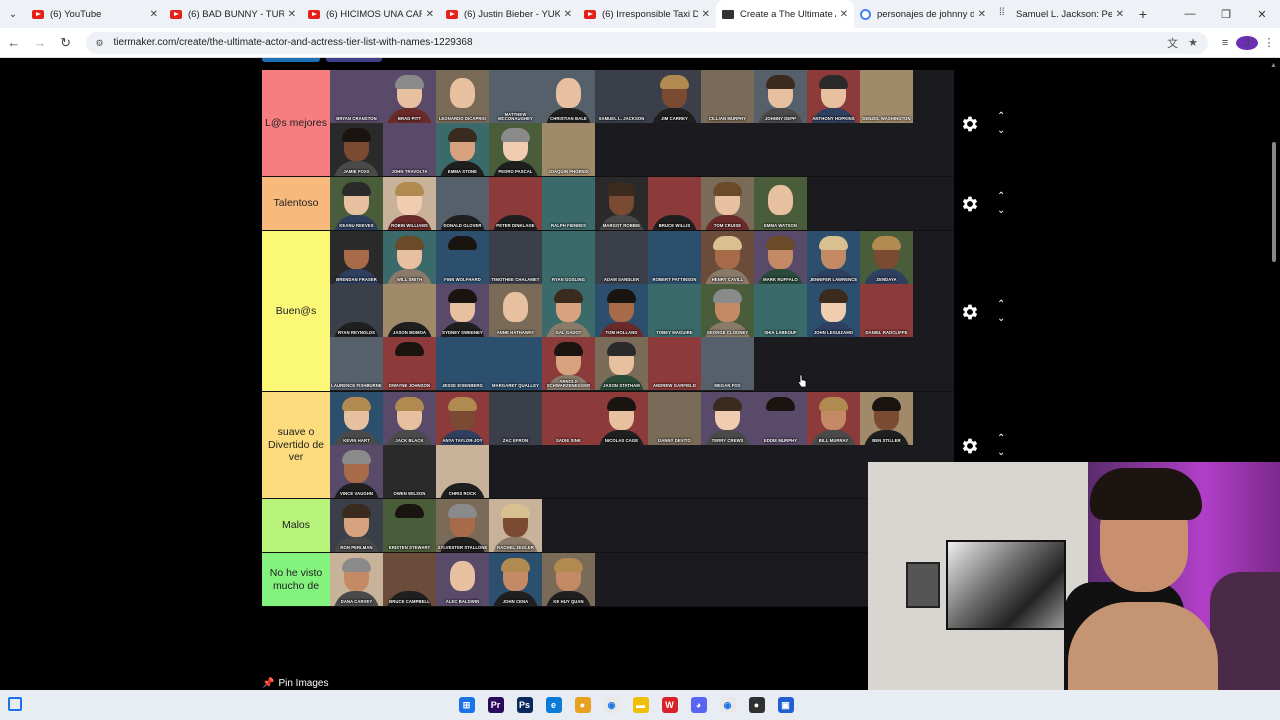 Image resolution: width=1280 pixels, height=720 pixels. Describe the element at coordinates (1273, 65) in the screenshot. I see `scroll-up-icon: ▲` at that location.